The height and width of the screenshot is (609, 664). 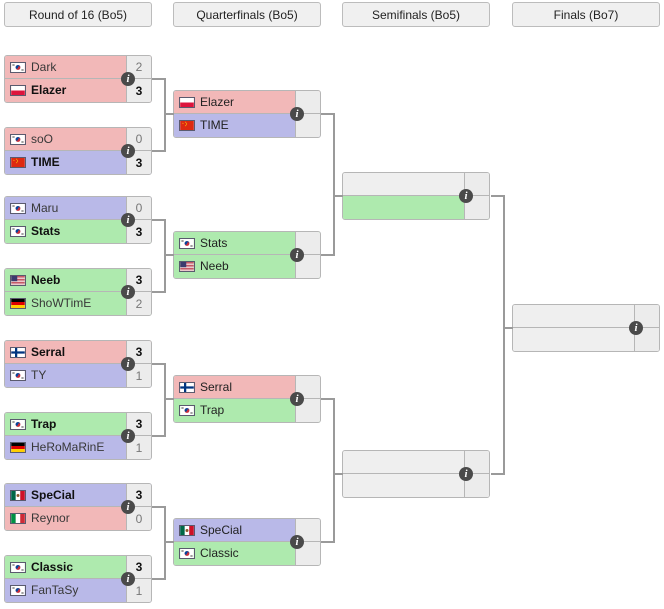 I want to click on round-header-label: Semifinals (Bo5), so click(x=416, y=14).